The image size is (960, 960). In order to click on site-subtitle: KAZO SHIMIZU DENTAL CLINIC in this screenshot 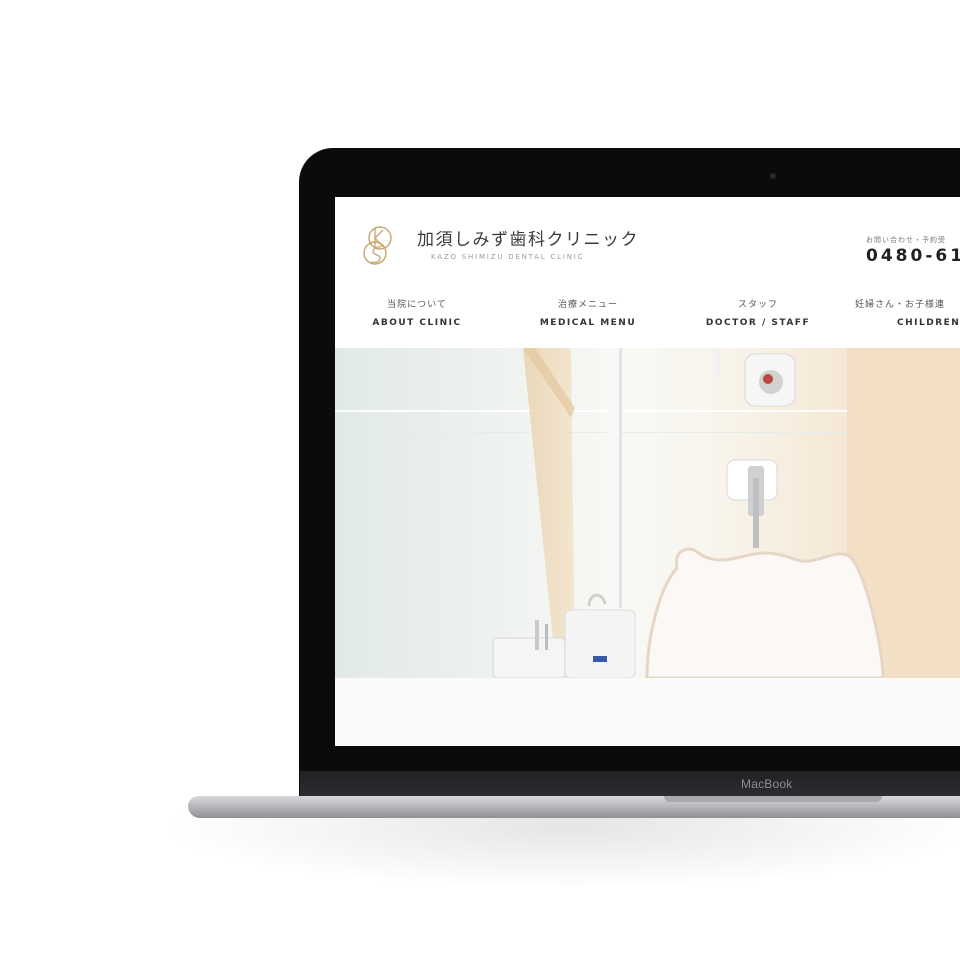, I will do `click(508, 257)`.